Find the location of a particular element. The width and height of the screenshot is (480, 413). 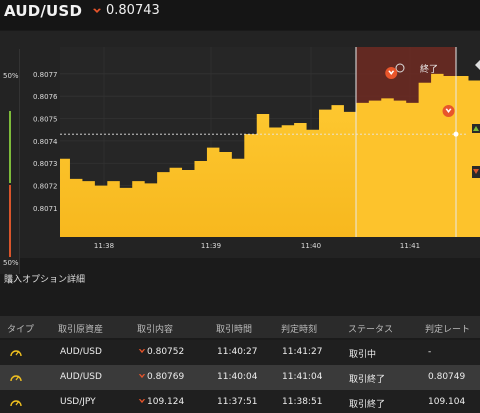

content-cell: 0.80769 is located at coordinates (161, 377).